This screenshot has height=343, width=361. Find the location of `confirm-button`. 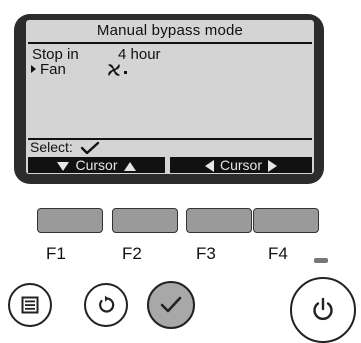

confirm-button is located at coordinates (171, 305).